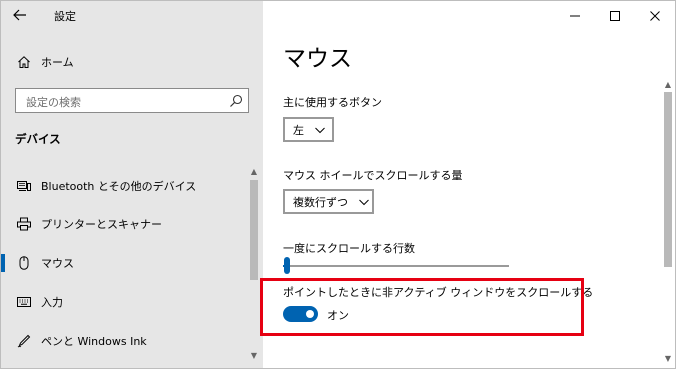  I want to click on minimize-button, so click(575, 16).